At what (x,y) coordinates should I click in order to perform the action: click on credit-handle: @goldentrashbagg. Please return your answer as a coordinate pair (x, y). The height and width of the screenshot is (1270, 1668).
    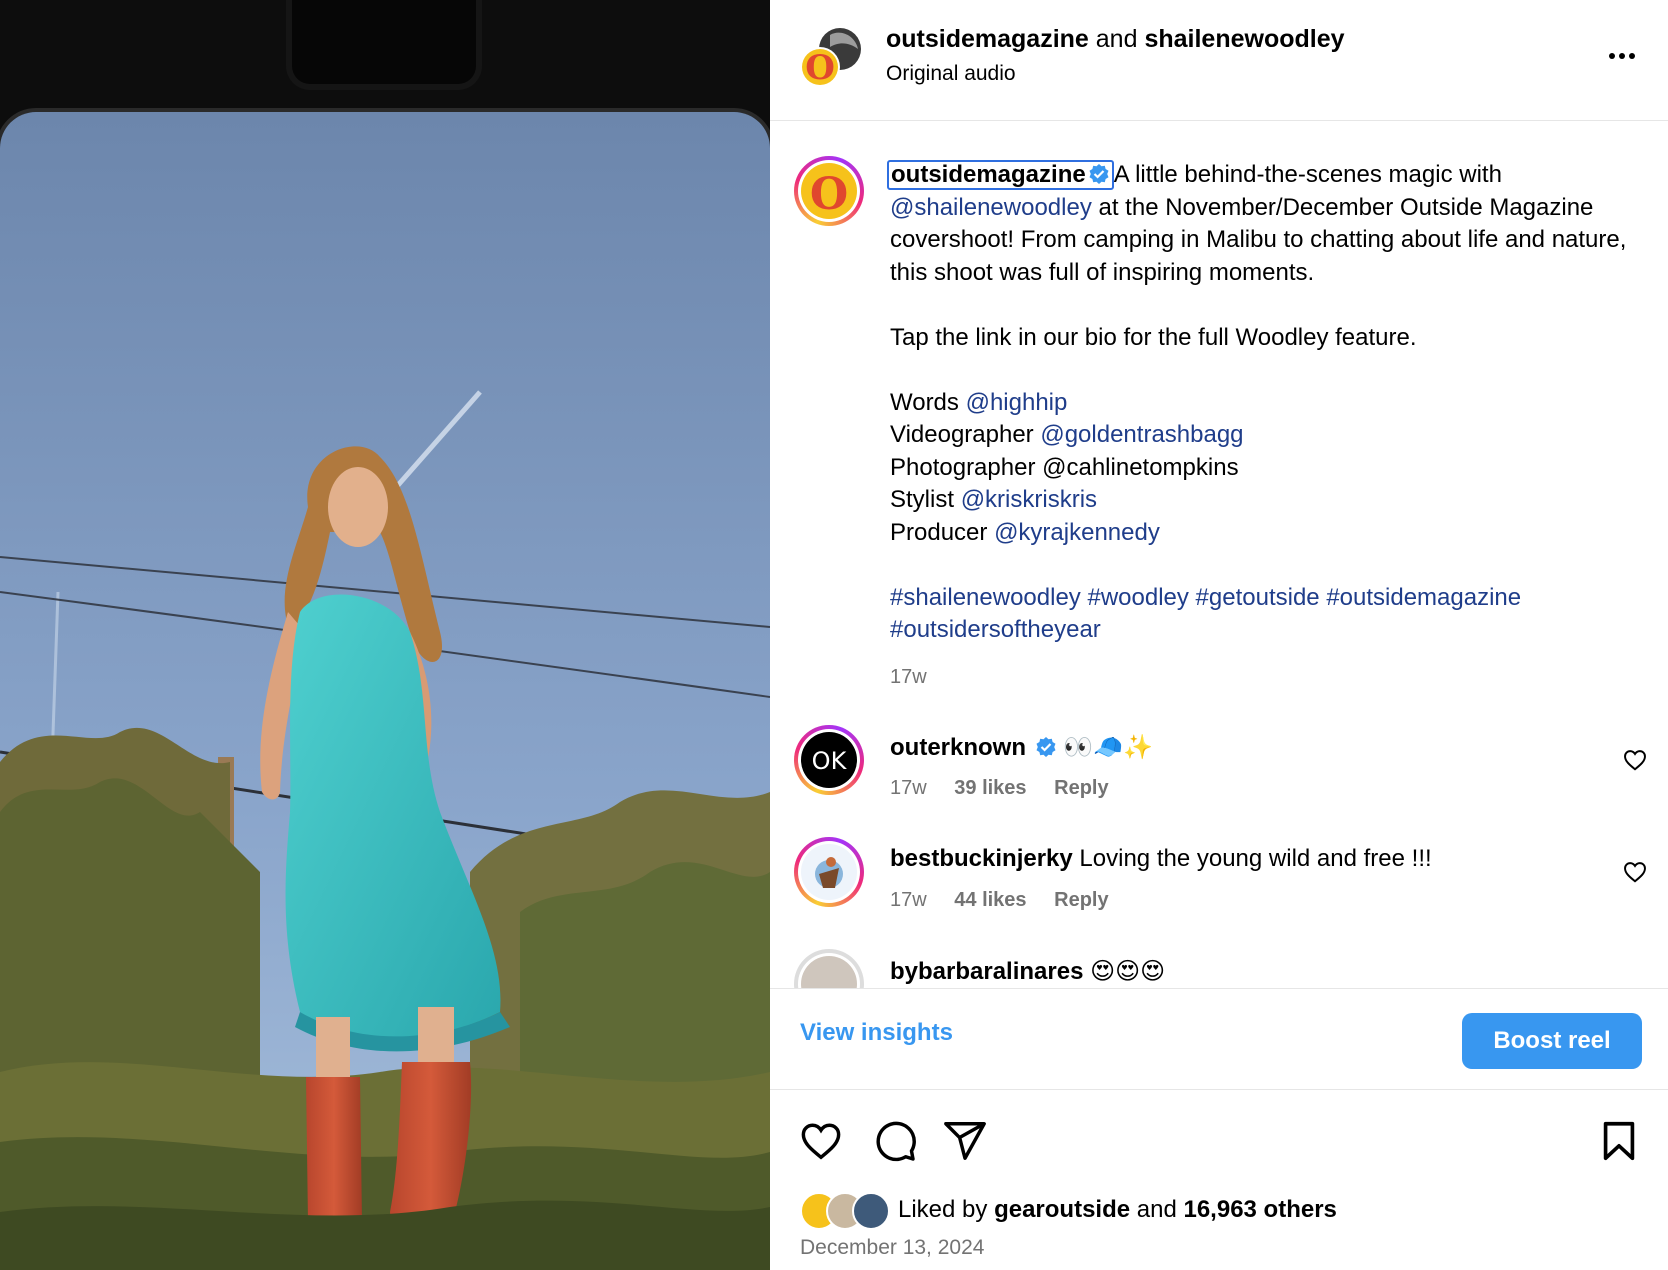
    Looking at the image, I should click on (1141, 434).